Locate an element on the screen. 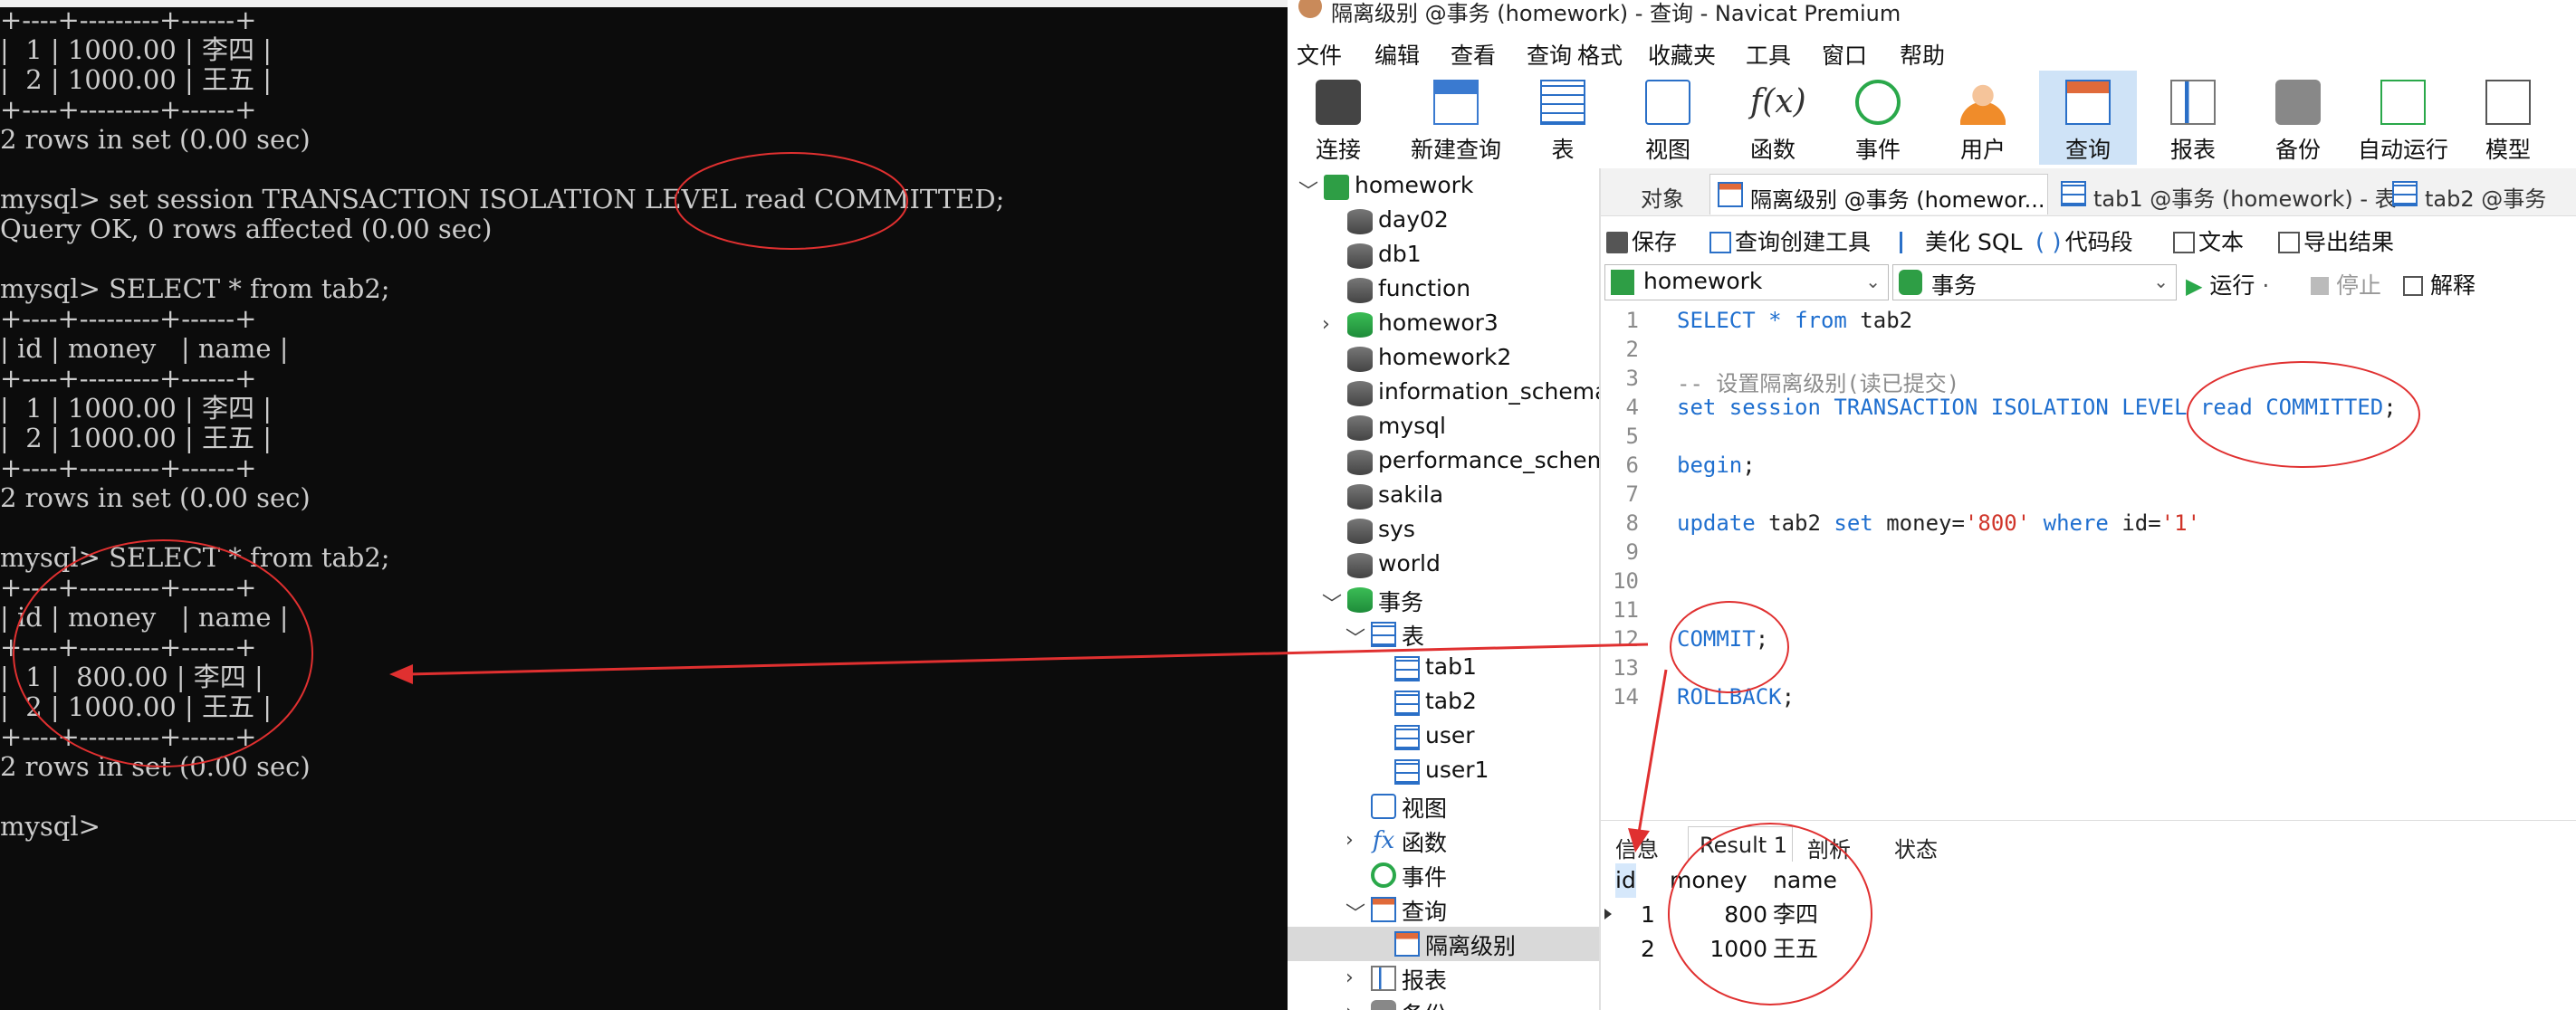 This screenshot has width=2576, height=1010. toolbar-button-backup: 备份 is located at coordinates (2298, 118).